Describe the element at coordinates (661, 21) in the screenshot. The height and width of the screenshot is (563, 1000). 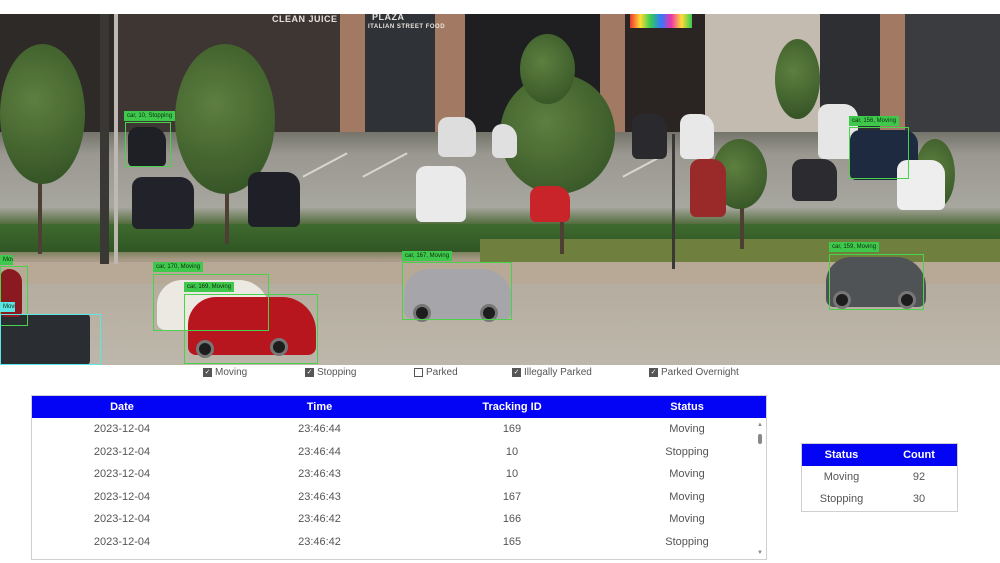
I see `colorful-sign` at that location.